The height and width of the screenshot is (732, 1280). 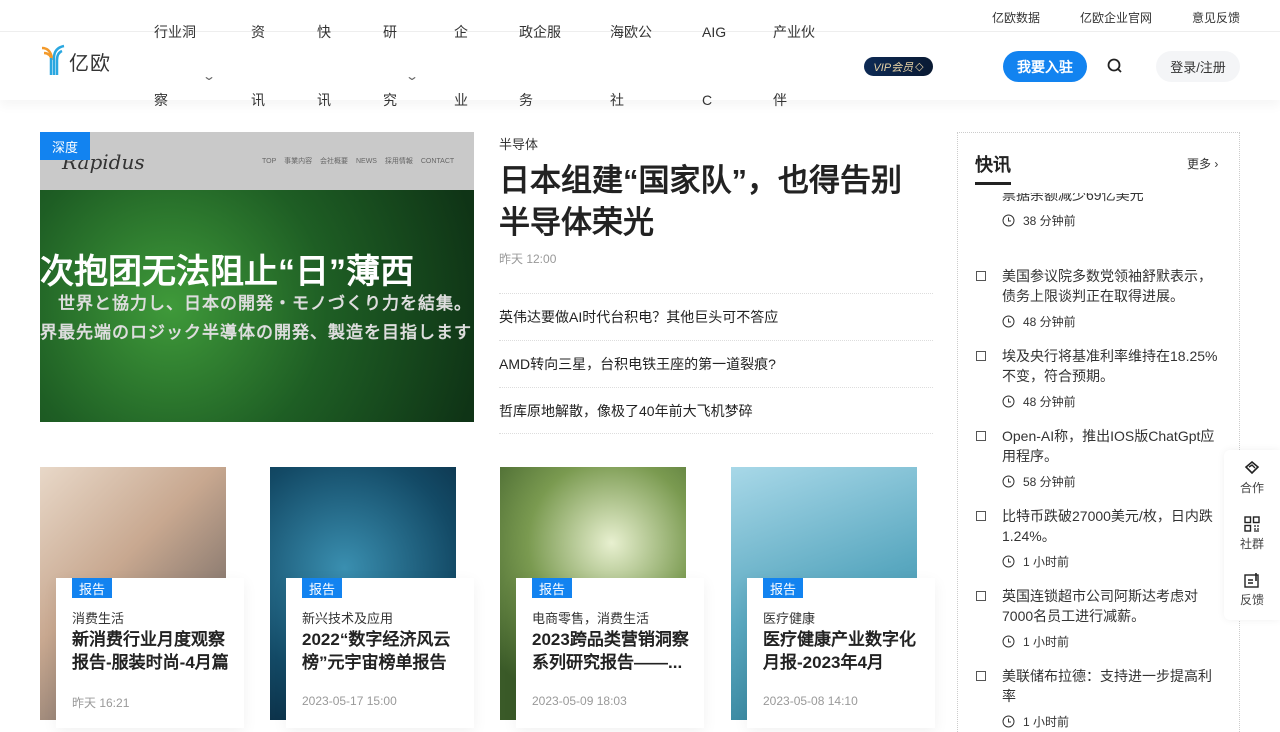 What do you see at coordinates (789, 618) in the screenshot?
I see `card-category: 医疗健康` at bounding box center [789, 618].